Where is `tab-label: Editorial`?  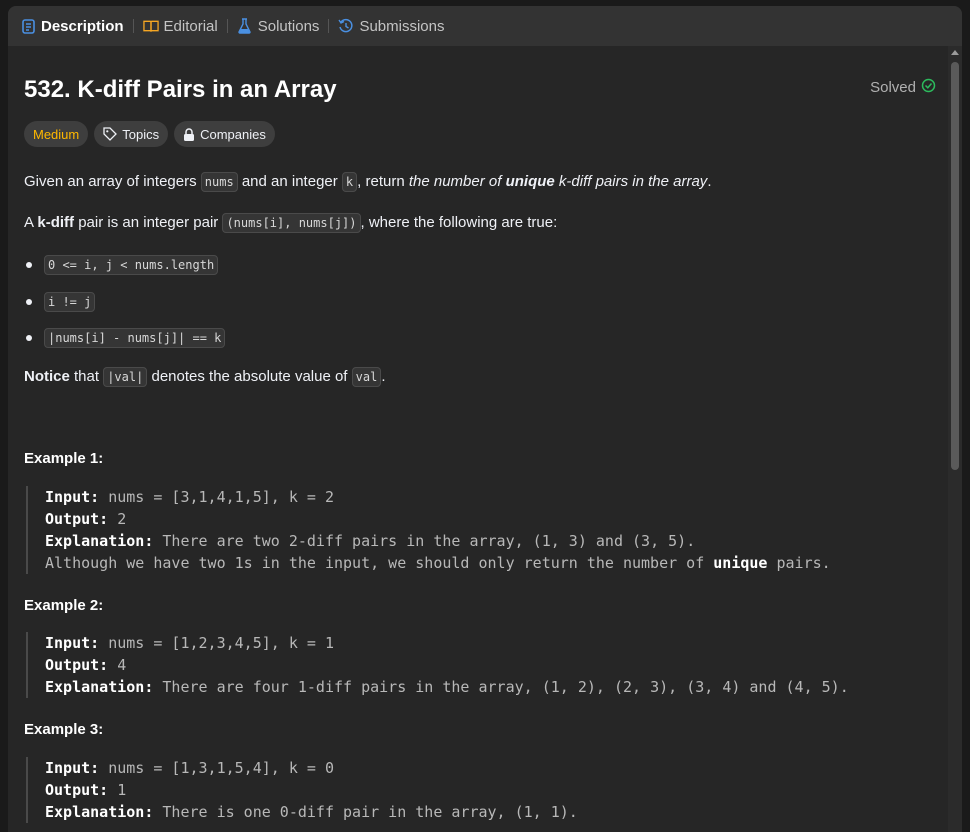 tab-label: Editorial is located at coordinates (190, 26).